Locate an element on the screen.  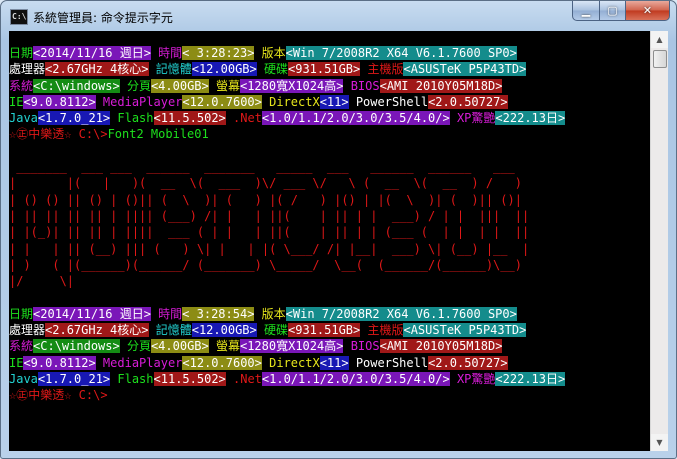
info-label: .Net is located at coordinates (243, 378).